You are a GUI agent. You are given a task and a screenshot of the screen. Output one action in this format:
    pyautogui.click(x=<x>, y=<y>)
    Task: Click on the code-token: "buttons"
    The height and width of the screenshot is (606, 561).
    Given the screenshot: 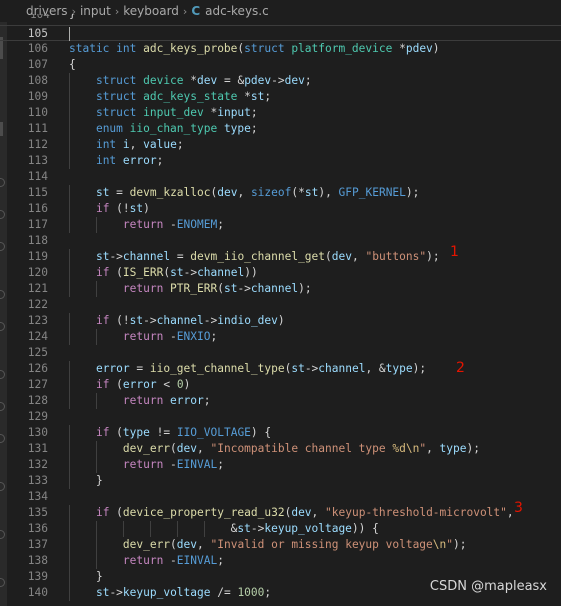 What is the action you would take?
    pyautogui.click(x=396, y=256)
    